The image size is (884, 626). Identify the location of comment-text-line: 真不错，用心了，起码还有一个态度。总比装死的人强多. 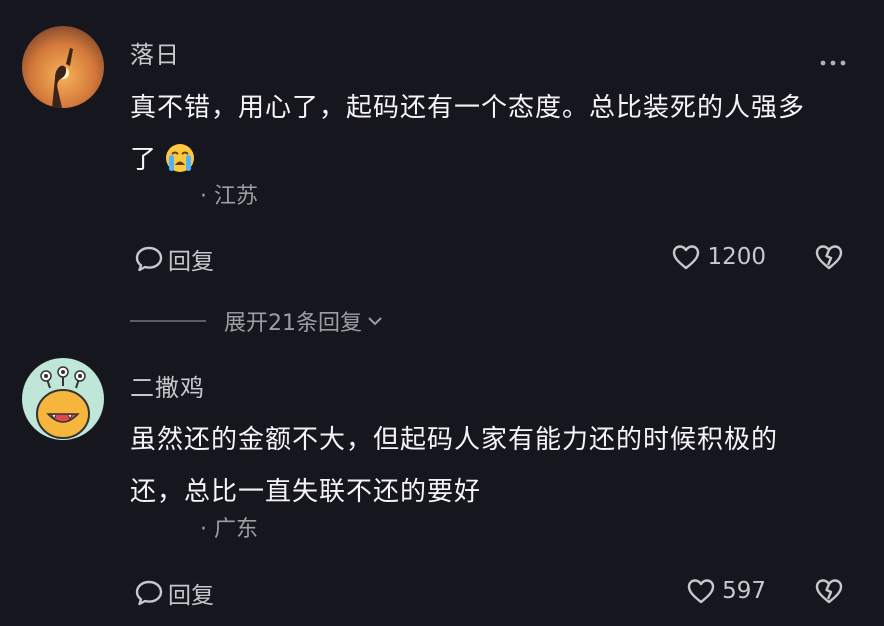
(468, 108).